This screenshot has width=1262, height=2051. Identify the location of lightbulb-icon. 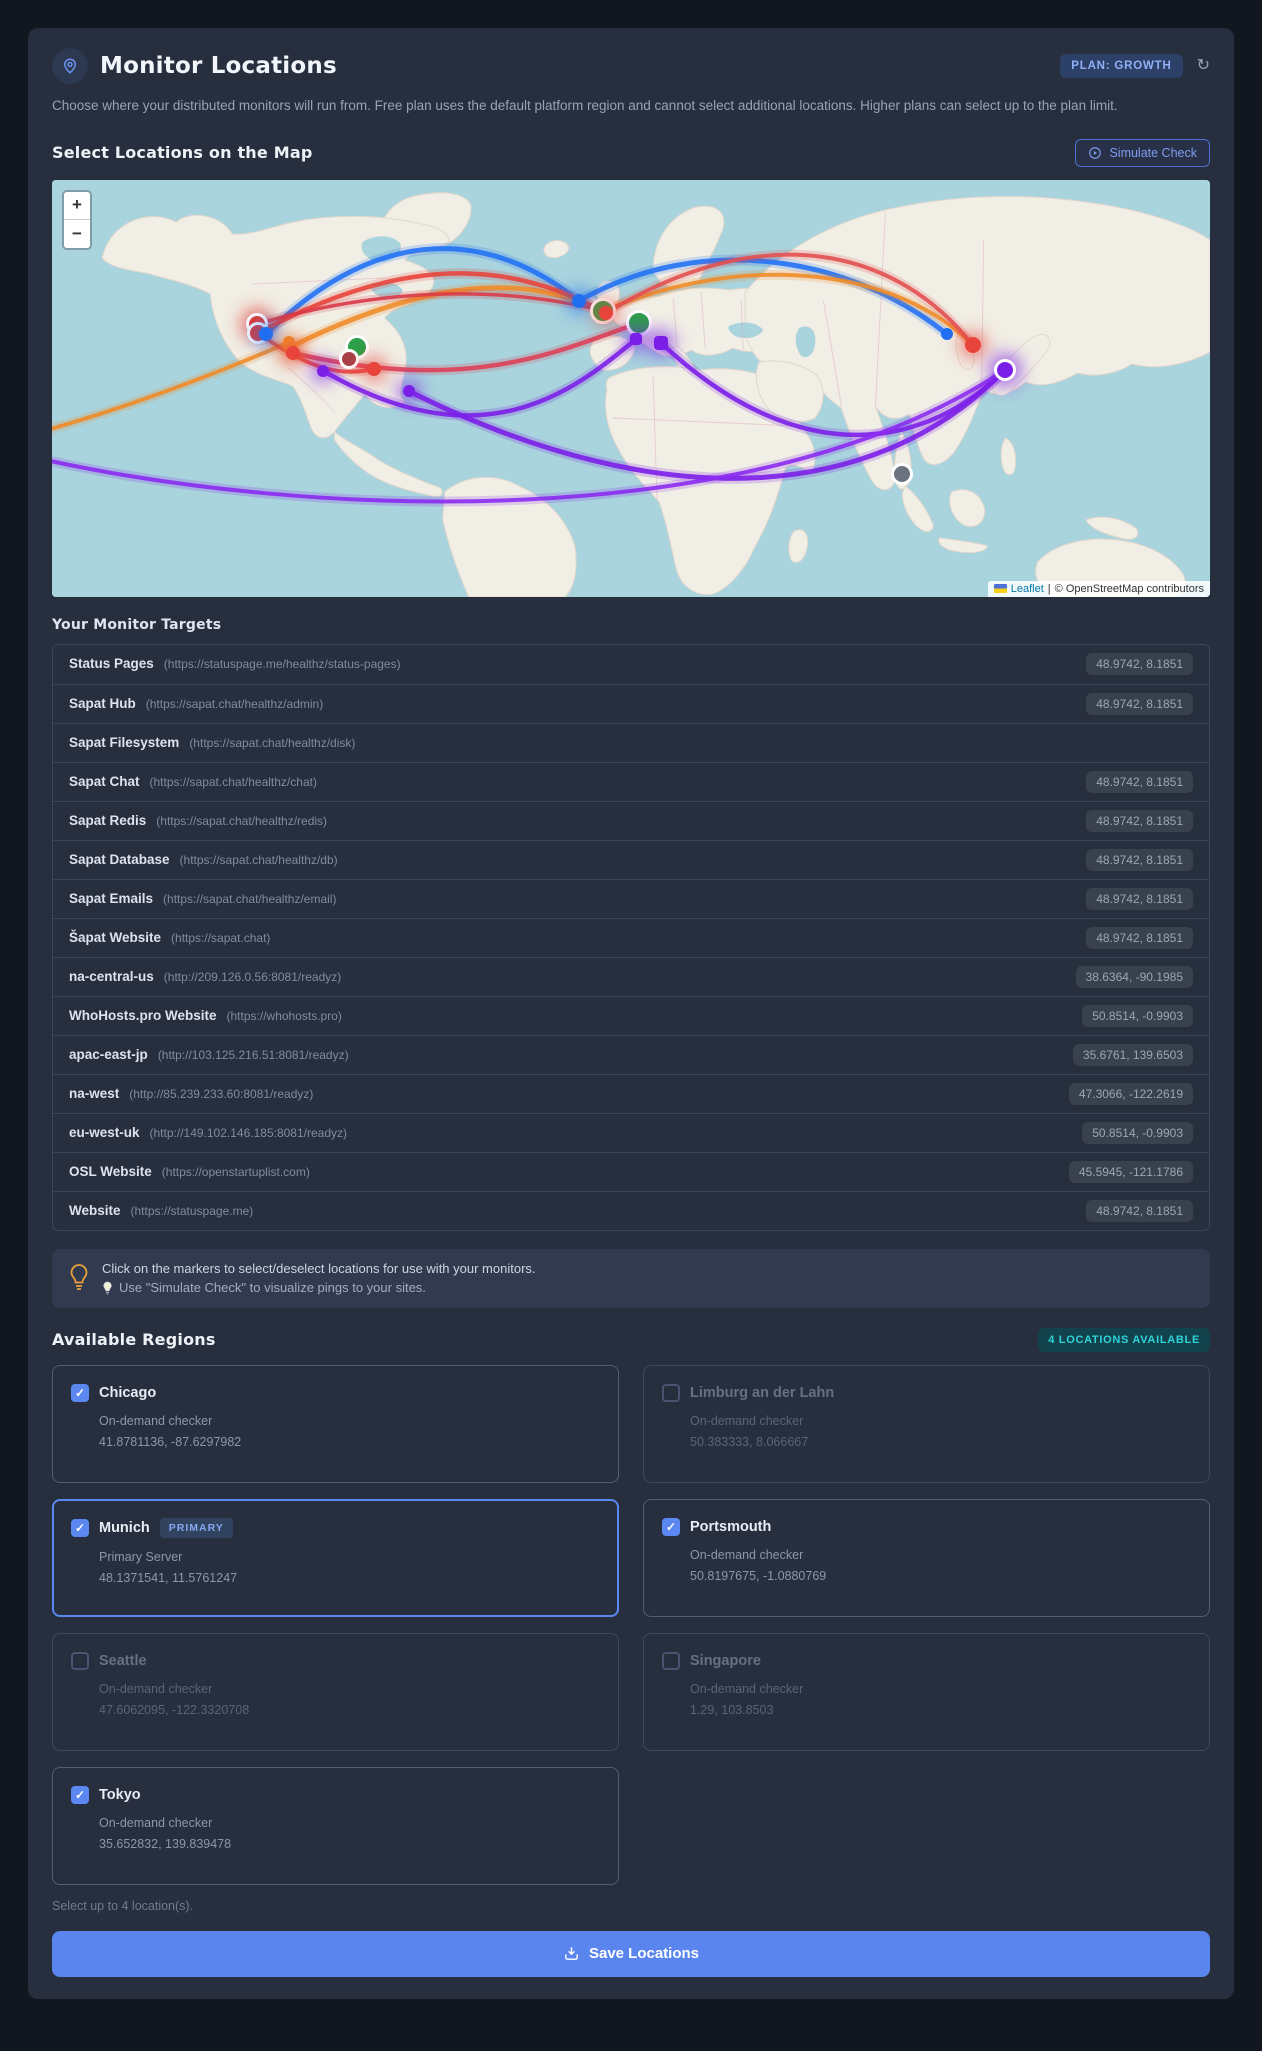
(79, 1277).